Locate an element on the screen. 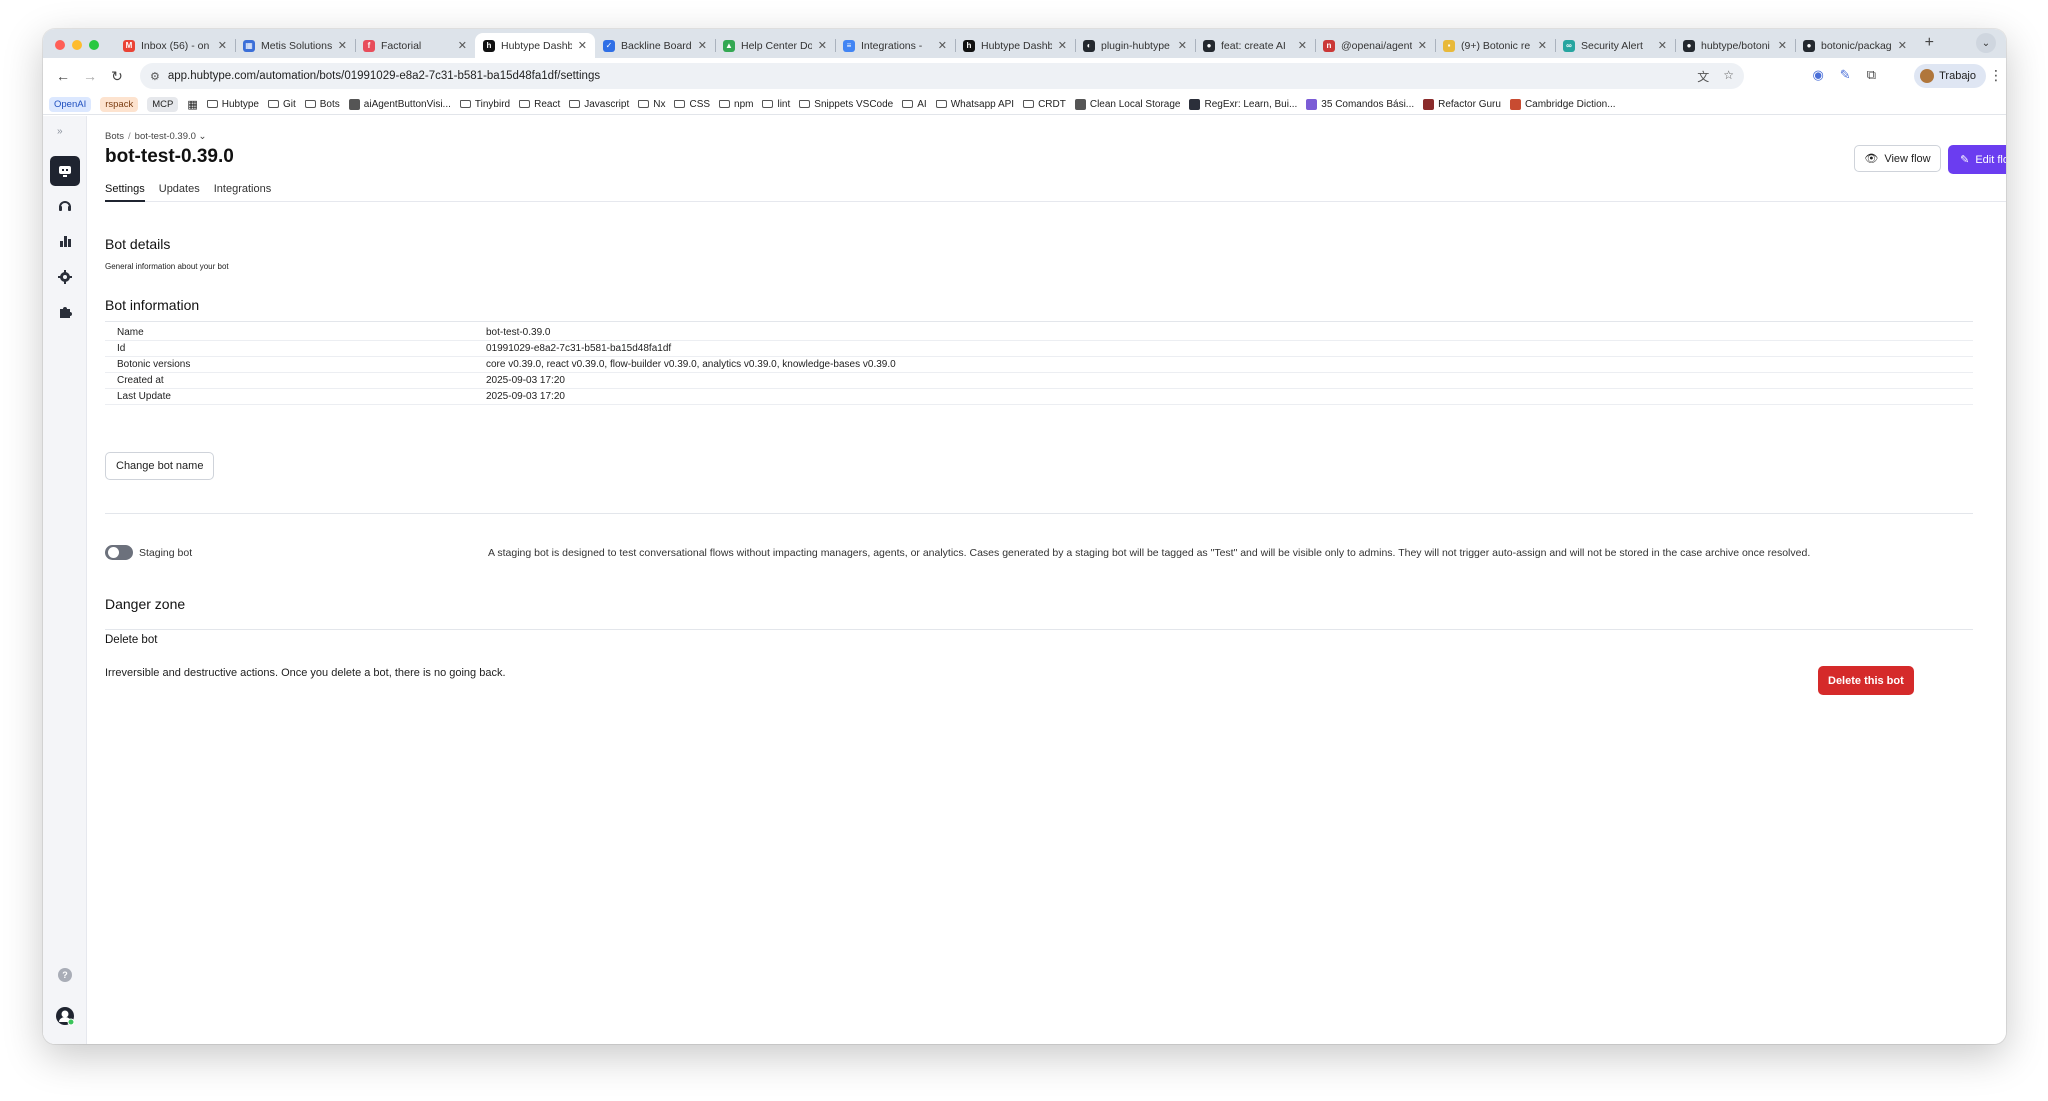  tab-updates: Updates is located at coordinates (179, 191).